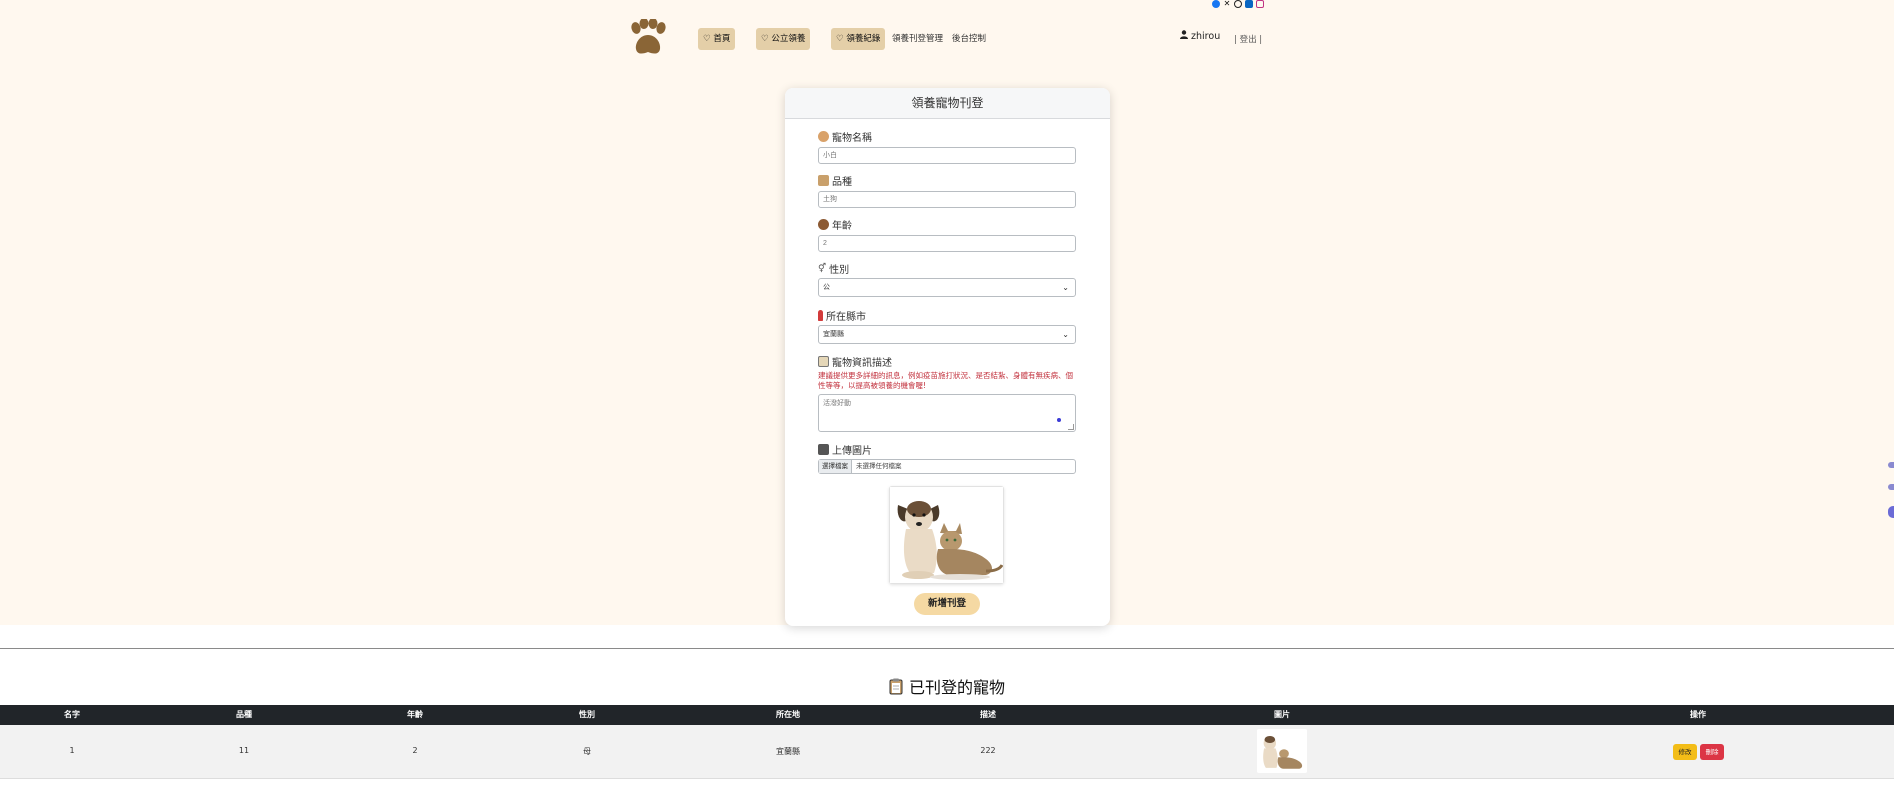 The width and height of the screenshot is (1894, 807). I want to click on city-label: 所在縣市, so click(842, 315).